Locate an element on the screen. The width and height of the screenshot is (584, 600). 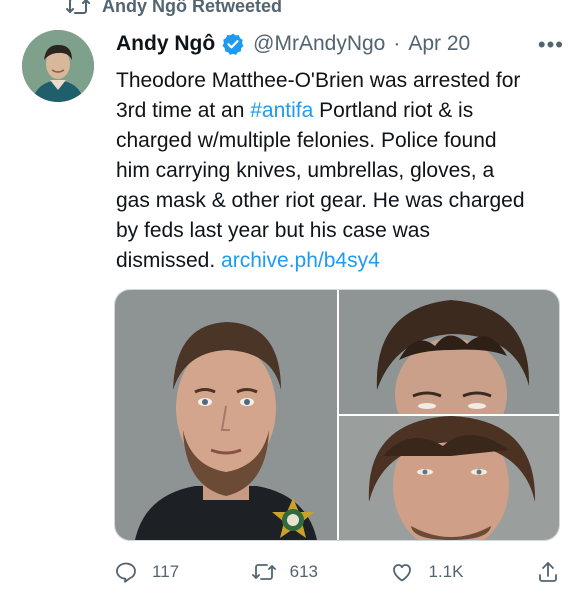
hashtag-link: #antifa is located at coordinates (281, 110).